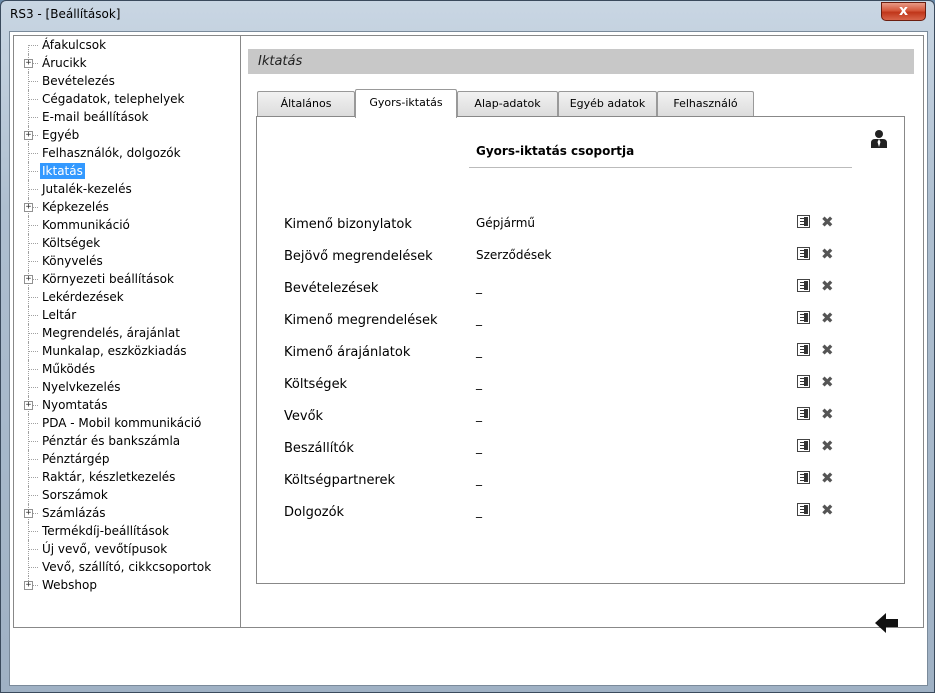 The width and height of the screenshot is (935, 693). What do you see at coordinates (127, 315) in the screenshot?
I see `sidebar-item: Leltár` at bounding box center [127, 315].